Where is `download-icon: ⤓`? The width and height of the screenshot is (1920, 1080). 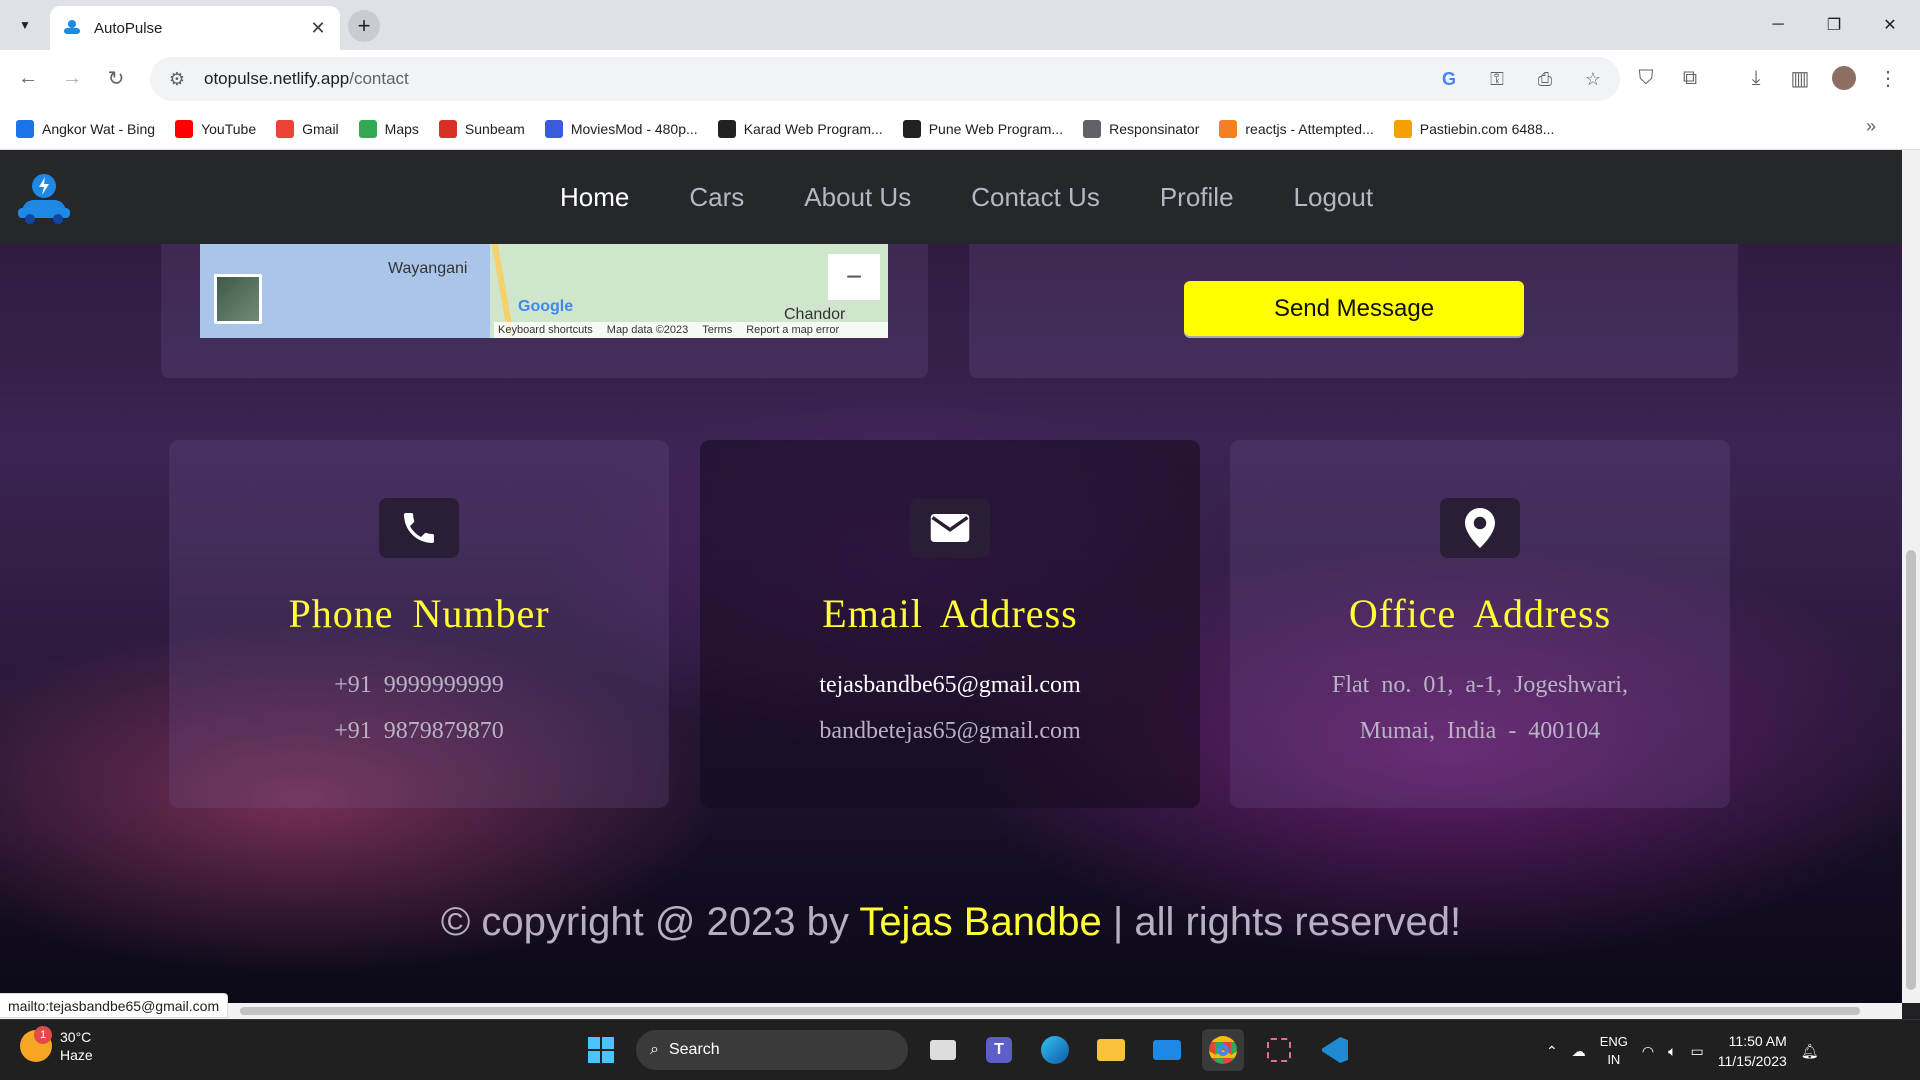
download-icon: ⤓ is located at coordinates (1756, 78).